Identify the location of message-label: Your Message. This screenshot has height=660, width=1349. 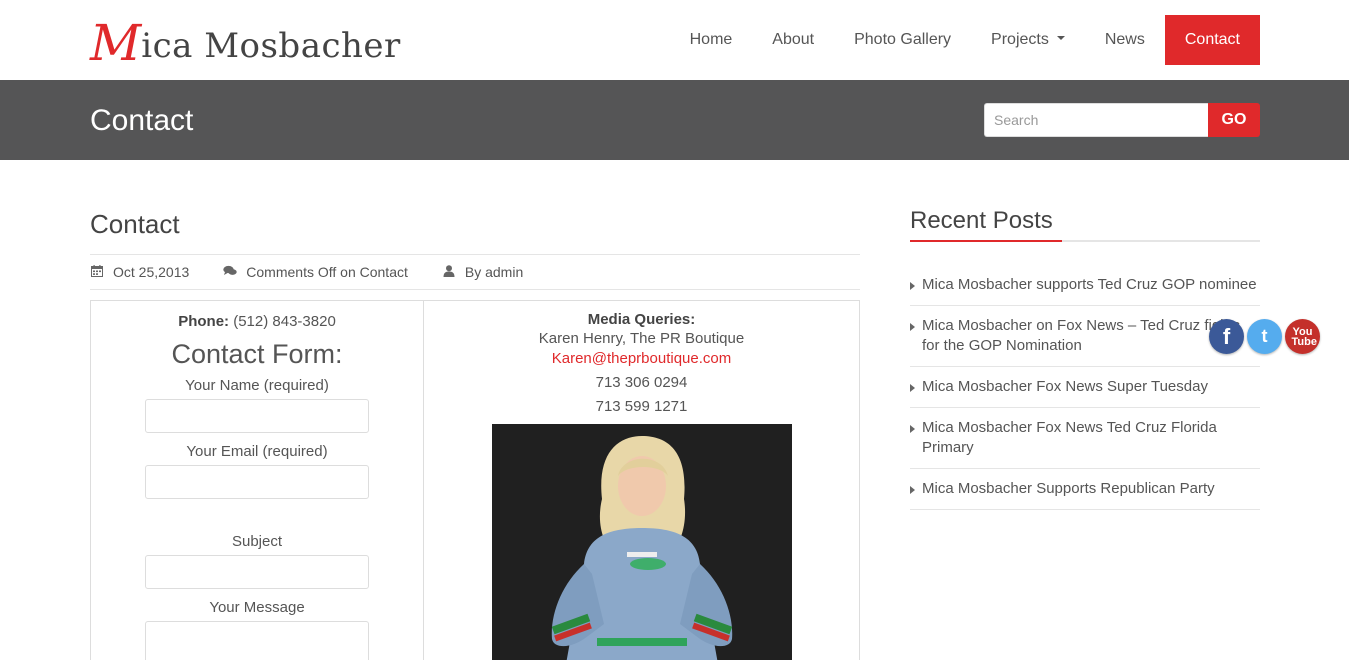
(257, 607).